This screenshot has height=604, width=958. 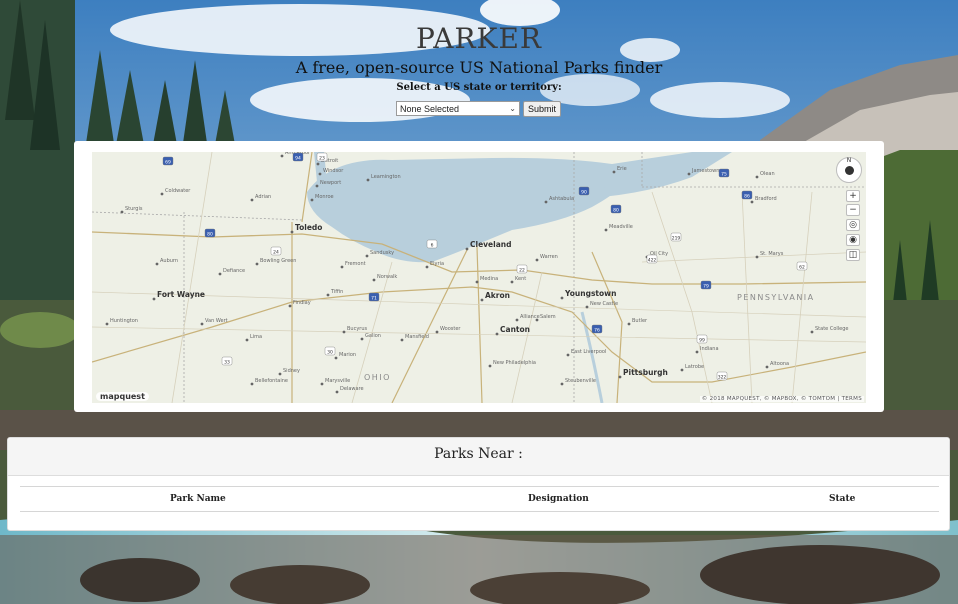 What do you see at coordinates (377, 377) in the screenshot?
I see `region-label: OHIO` at bounding box center [377, 377].